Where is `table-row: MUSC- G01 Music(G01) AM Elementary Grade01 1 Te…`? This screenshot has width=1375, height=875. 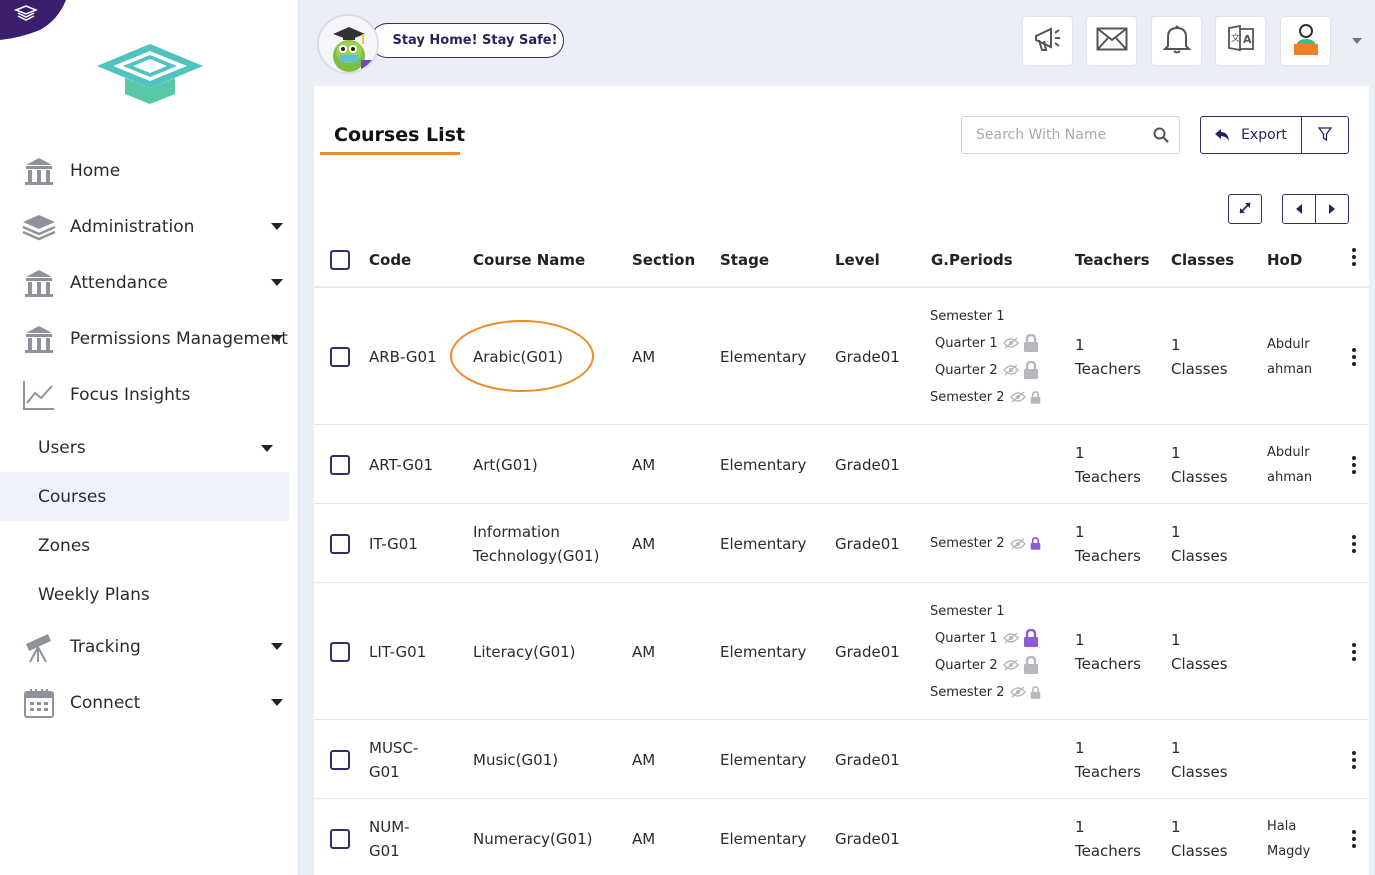 table-row: MUSC- G01 Music(G01) AM Elementary Grade01 1 Te… is located at coordinates (841, 759).